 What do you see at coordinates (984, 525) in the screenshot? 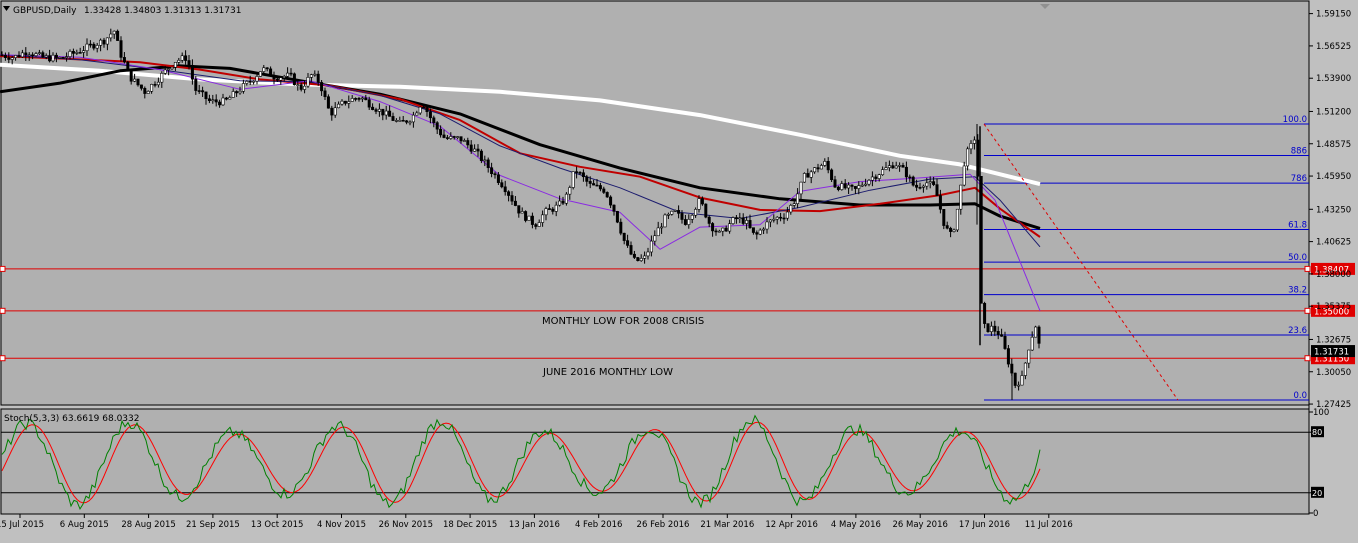
I see `x-tick-label: 17 Jun 2016` at bounding box center [984, 525].